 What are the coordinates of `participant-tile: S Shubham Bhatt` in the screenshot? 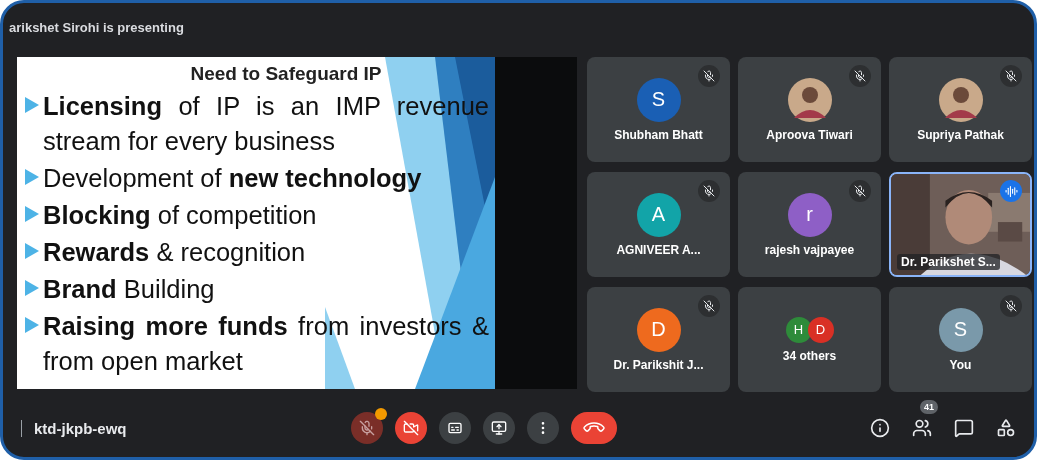 It's located at (658, 109).